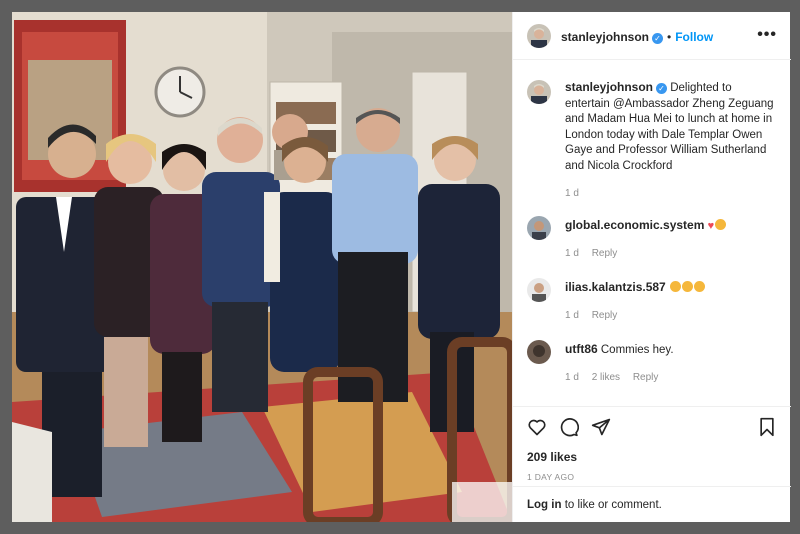  I want to click on red-heart-emoji-icon: ♥, so click(711, 226).